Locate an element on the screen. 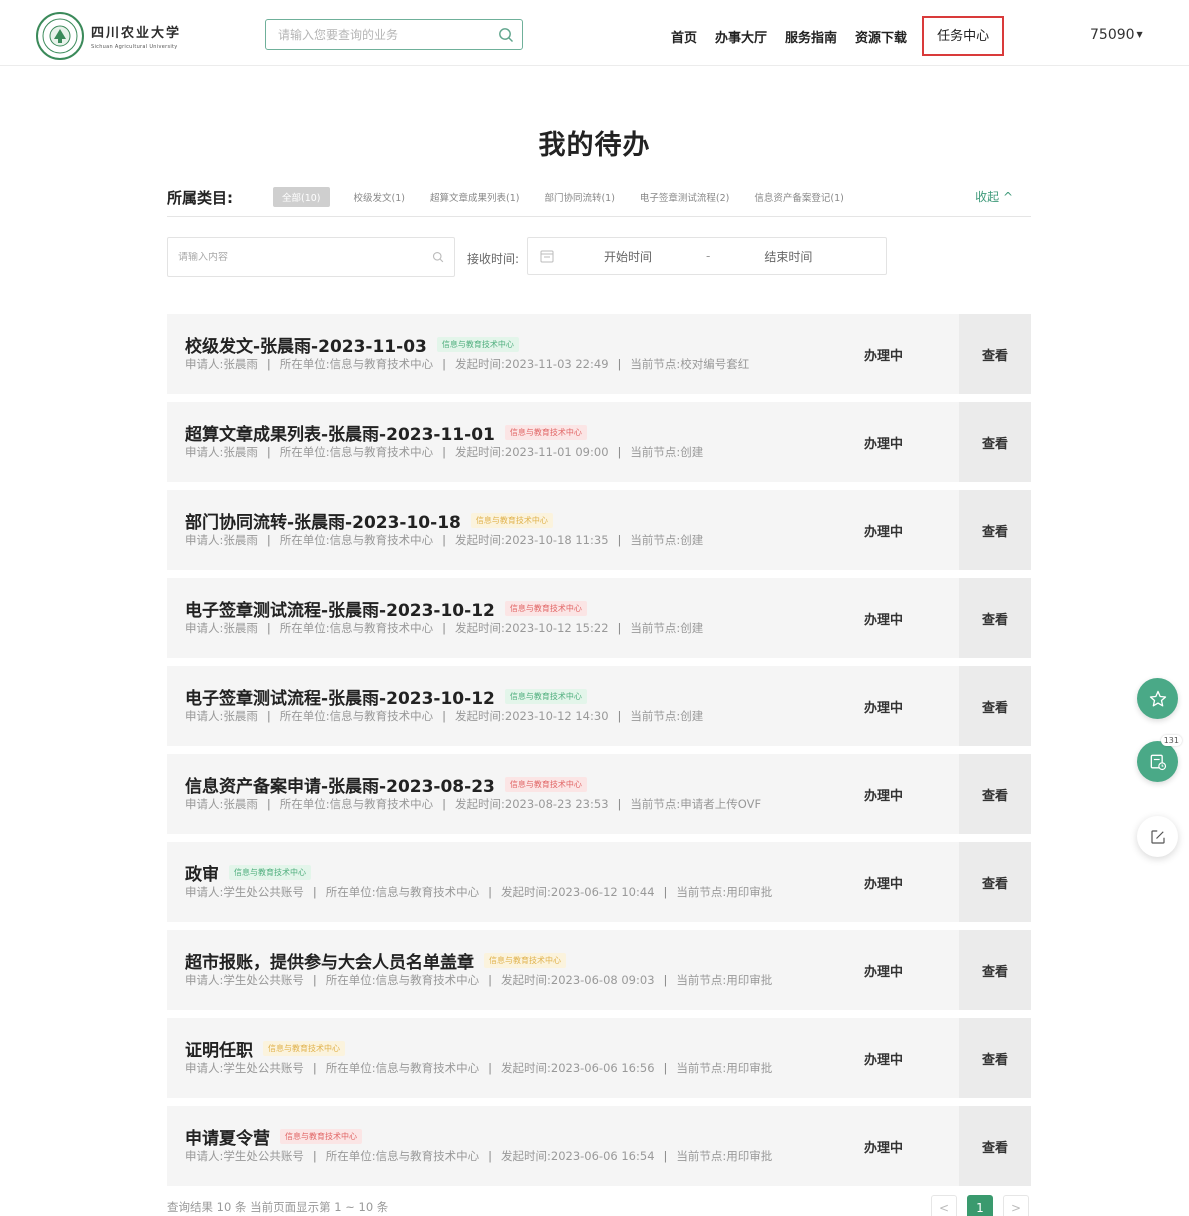  todo-count-badge: 131 is located at coordinates (1171, 740).